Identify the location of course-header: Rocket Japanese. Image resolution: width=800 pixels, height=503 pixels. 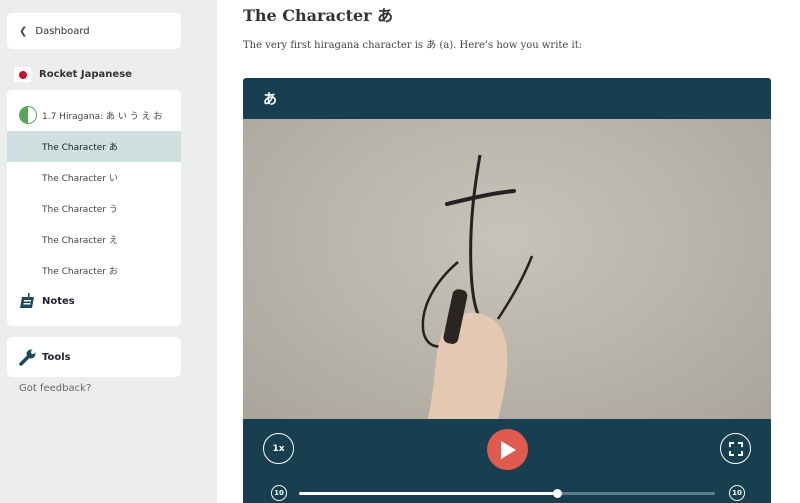
(73, 74).